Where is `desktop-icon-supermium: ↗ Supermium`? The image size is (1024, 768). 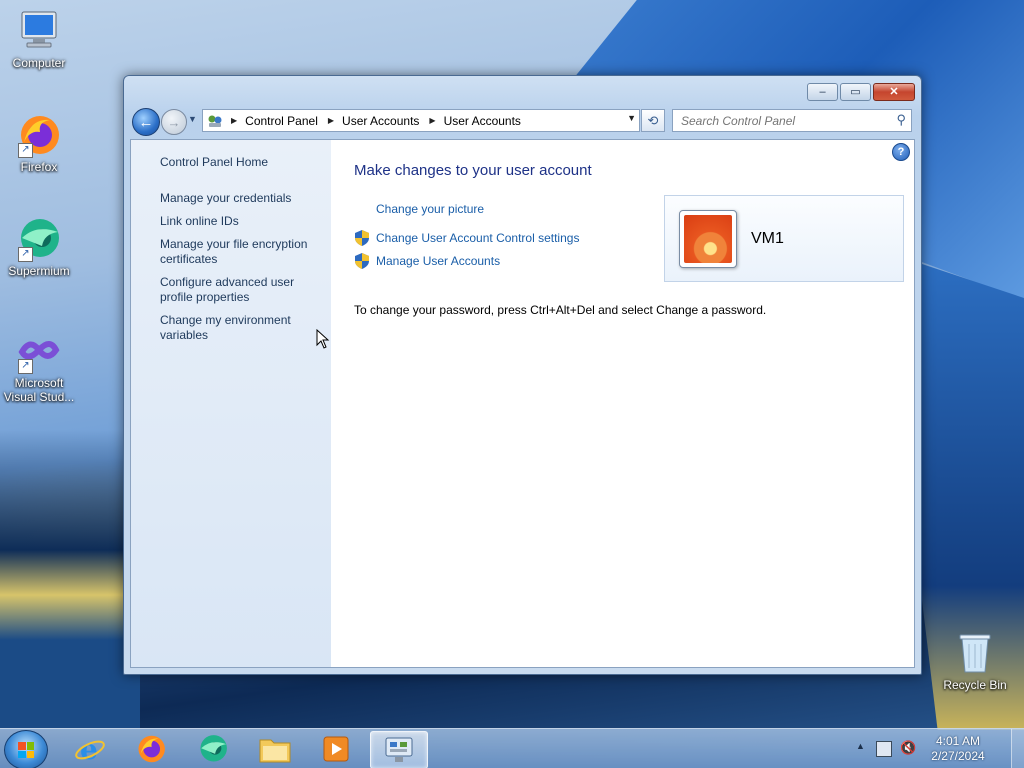 desktop-icon-supermium: ↗ Supermium is located at coordinates (39, 247).